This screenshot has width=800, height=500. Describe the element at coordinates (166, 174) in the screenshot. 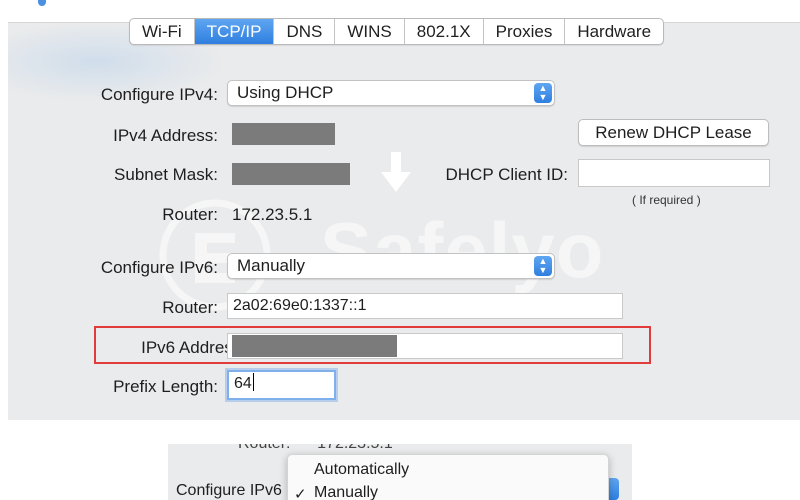

I see `subnet-mask-label: Subnet Mask:` at that location.